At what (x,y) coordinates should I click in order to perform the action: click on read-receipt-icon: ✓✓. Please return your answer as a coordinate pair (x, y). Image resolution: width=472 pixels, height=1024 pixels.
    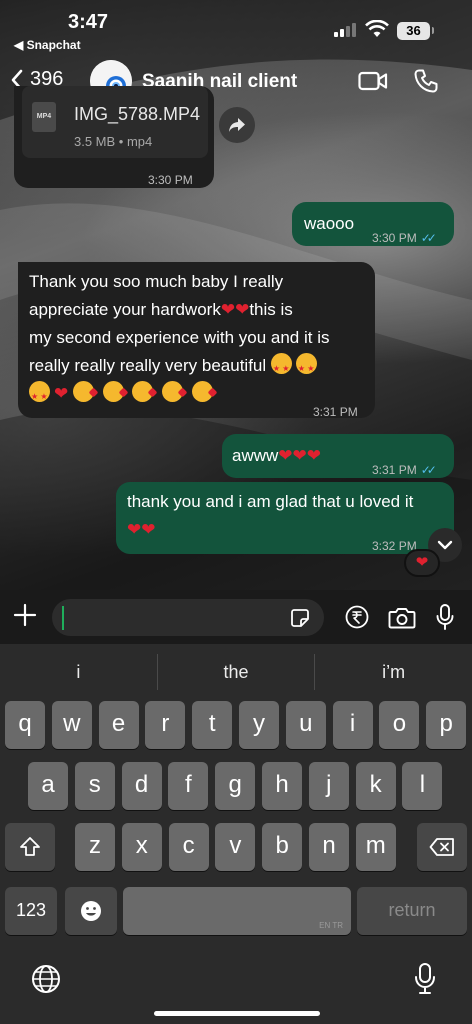
    Looking at the image, I should click on (428, 238).